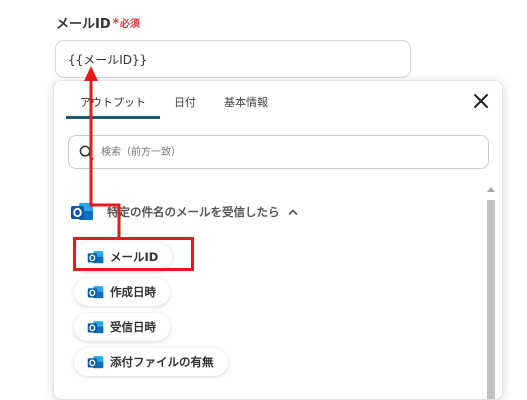  I want to click on tab-output: アウトプット, so click(113, 100).